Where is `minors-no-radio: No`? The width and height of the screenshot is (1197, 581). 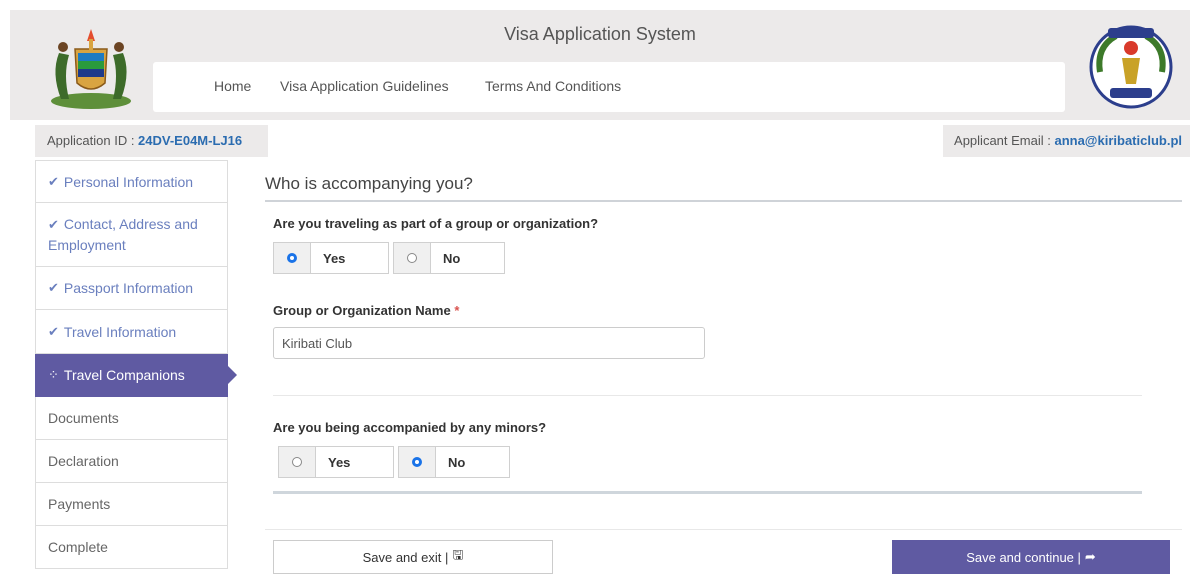 minors-no-radio: No is located at coordinates (454, 462).